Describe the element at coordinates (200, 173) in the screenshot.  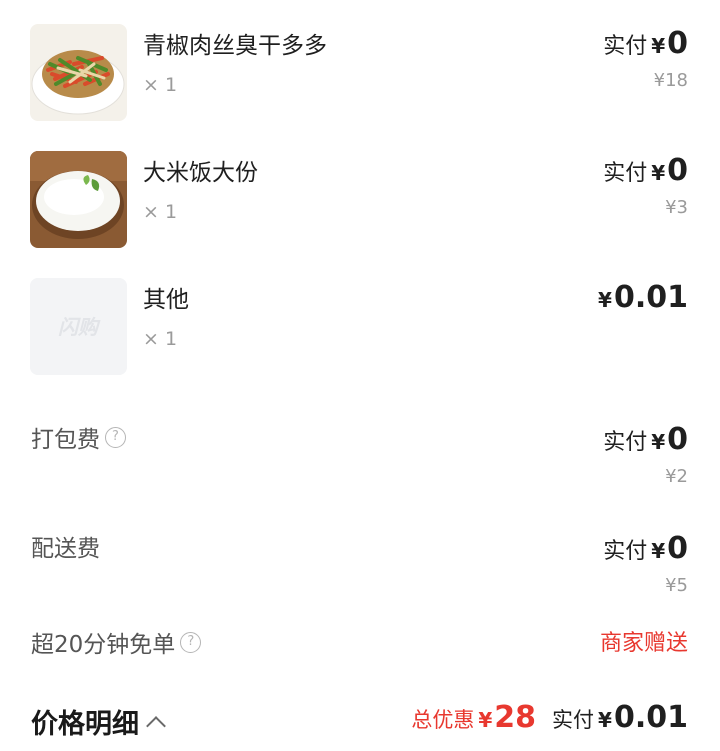
I see `item-name: 大米饭大份` at that location.